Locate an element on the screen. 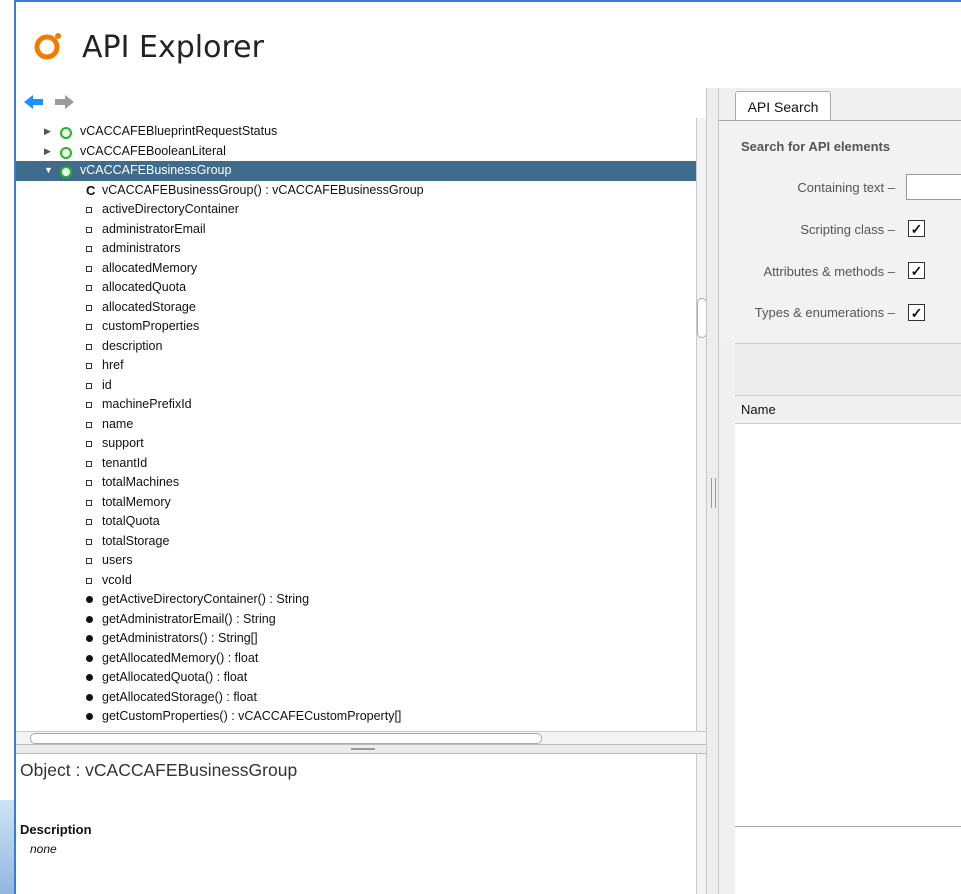 The width and height of the screenshot is (961, 894). tree-item-label: machinePrefixId is located at coordinates (147, 404).